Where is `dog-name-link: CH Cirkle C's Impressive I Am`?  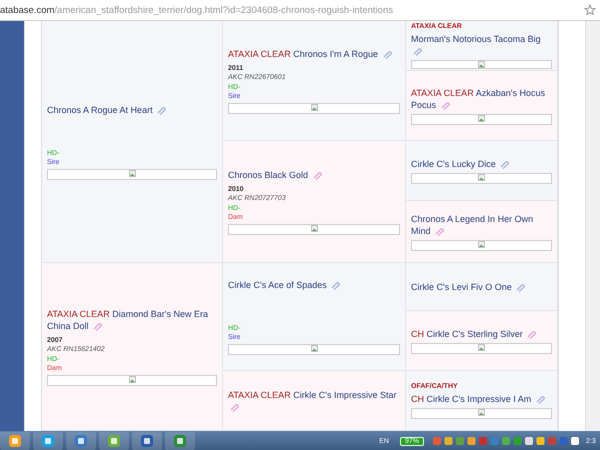 dog-name-link: CH Cirkle C's Impressive I Am is located at coordinates (481, 398).